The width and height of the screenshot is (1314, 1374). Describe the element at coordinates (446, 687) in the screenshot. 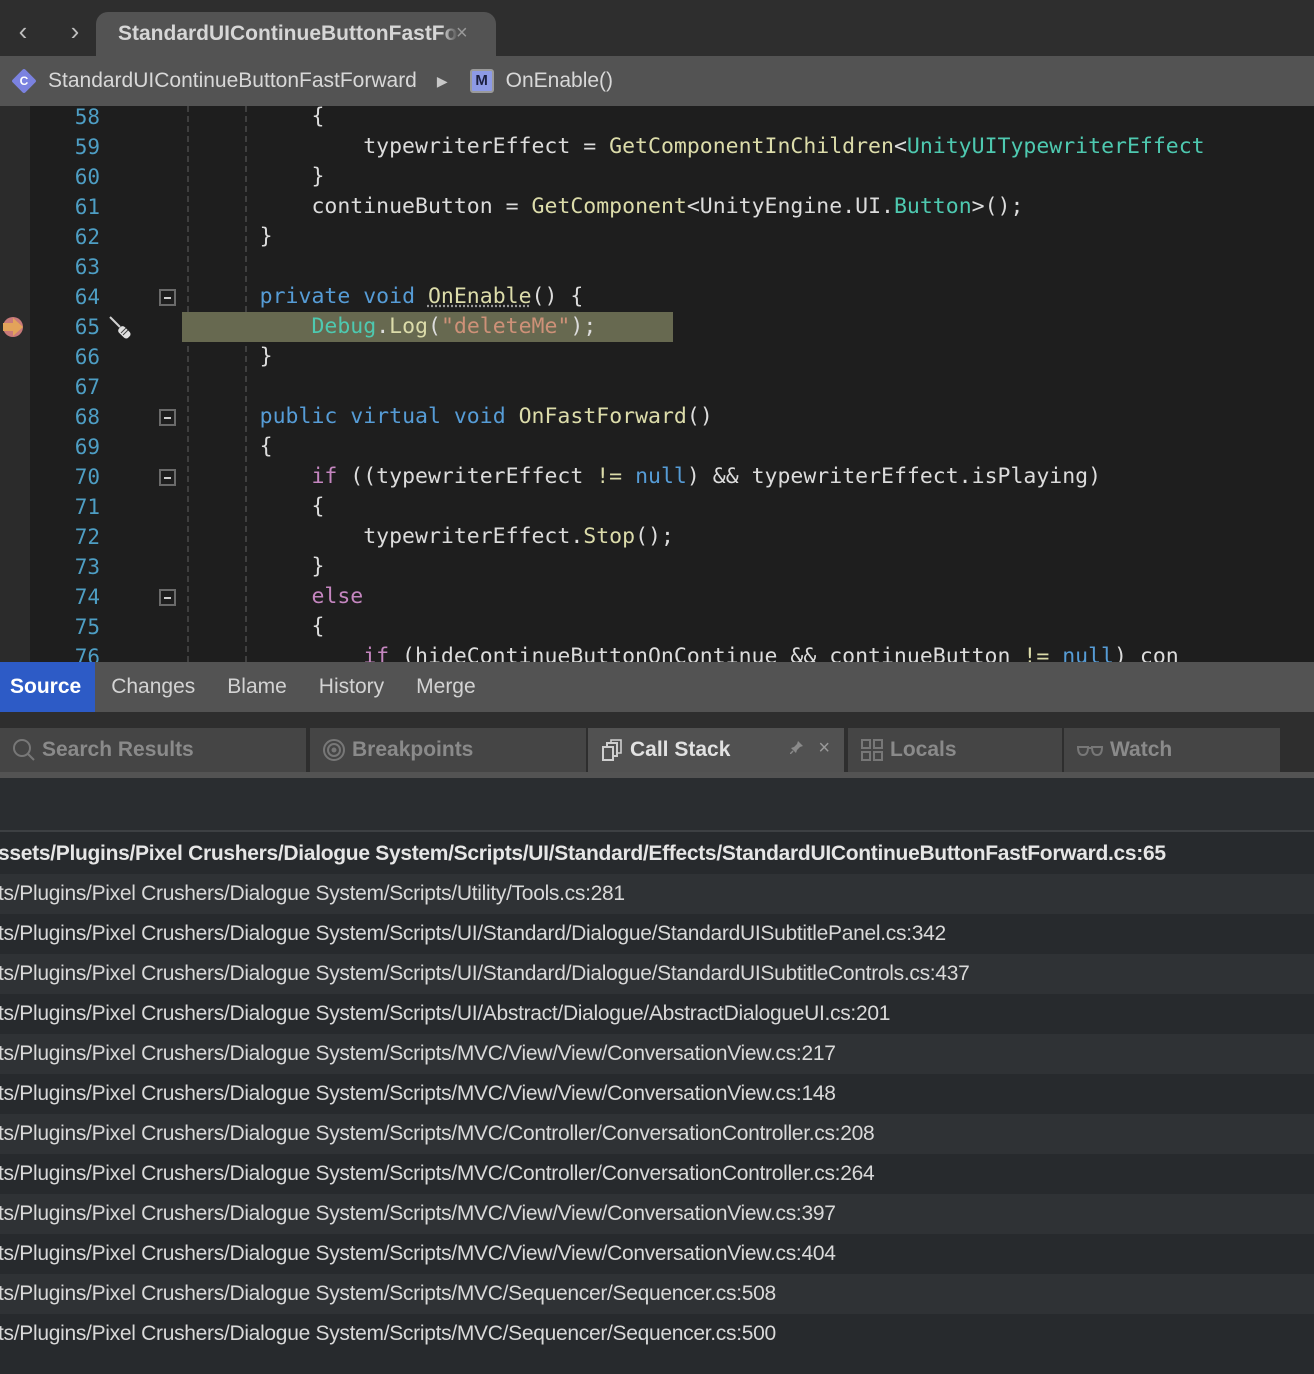

I see `tab-merge: Merge` at that location.